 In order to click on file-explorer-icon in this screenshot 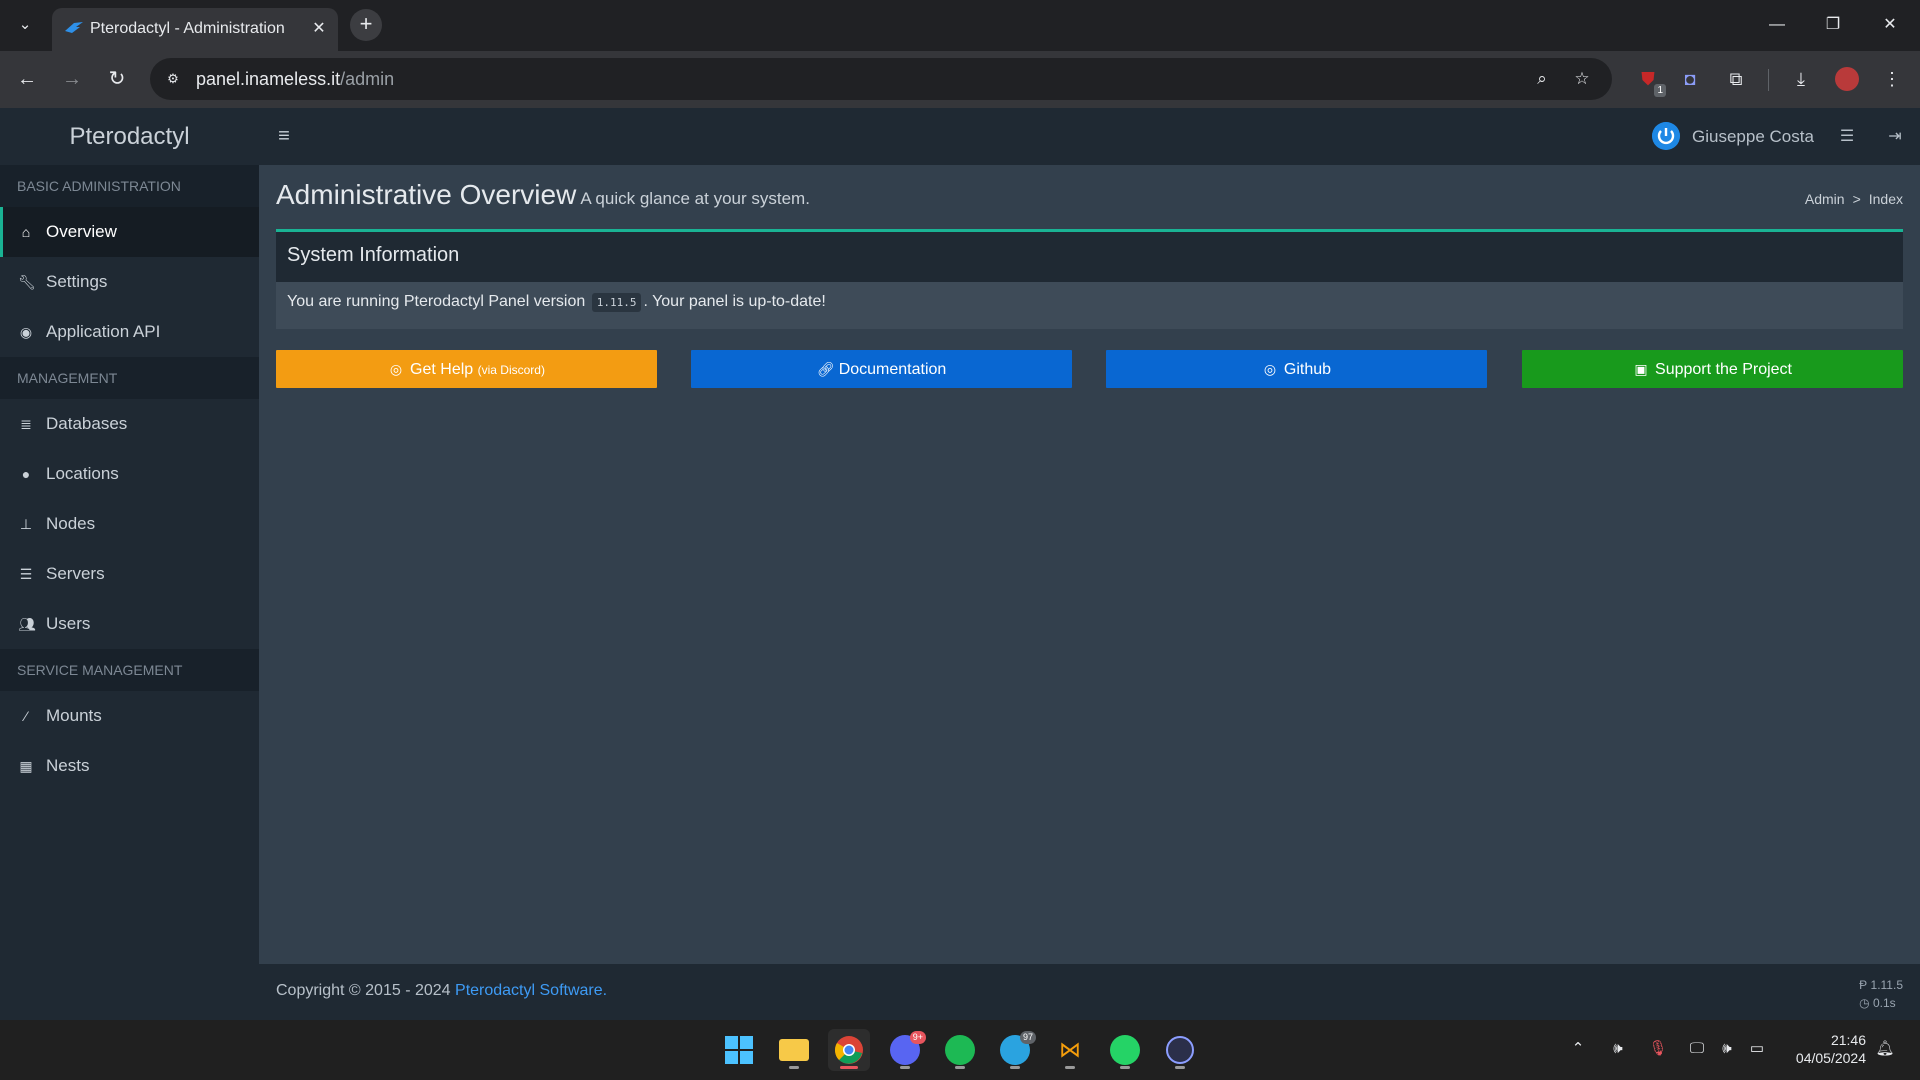, I will do `click(794, 1050)`.